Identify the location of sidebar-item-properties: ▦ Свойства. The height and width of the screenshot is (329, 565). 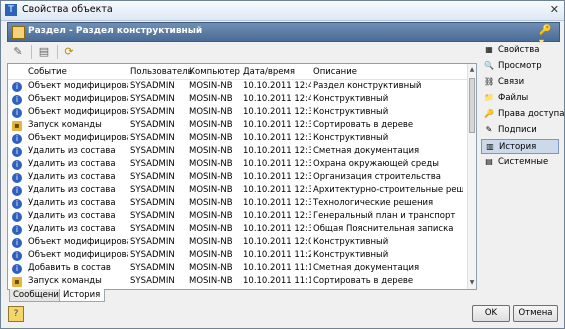
(520, 50).